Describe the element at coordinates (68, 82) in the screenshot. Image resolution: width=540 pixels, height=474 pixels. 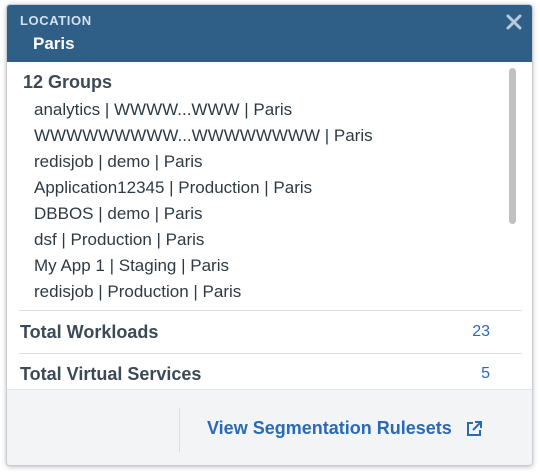
I see `groups-title: 12 Groups` at that location.